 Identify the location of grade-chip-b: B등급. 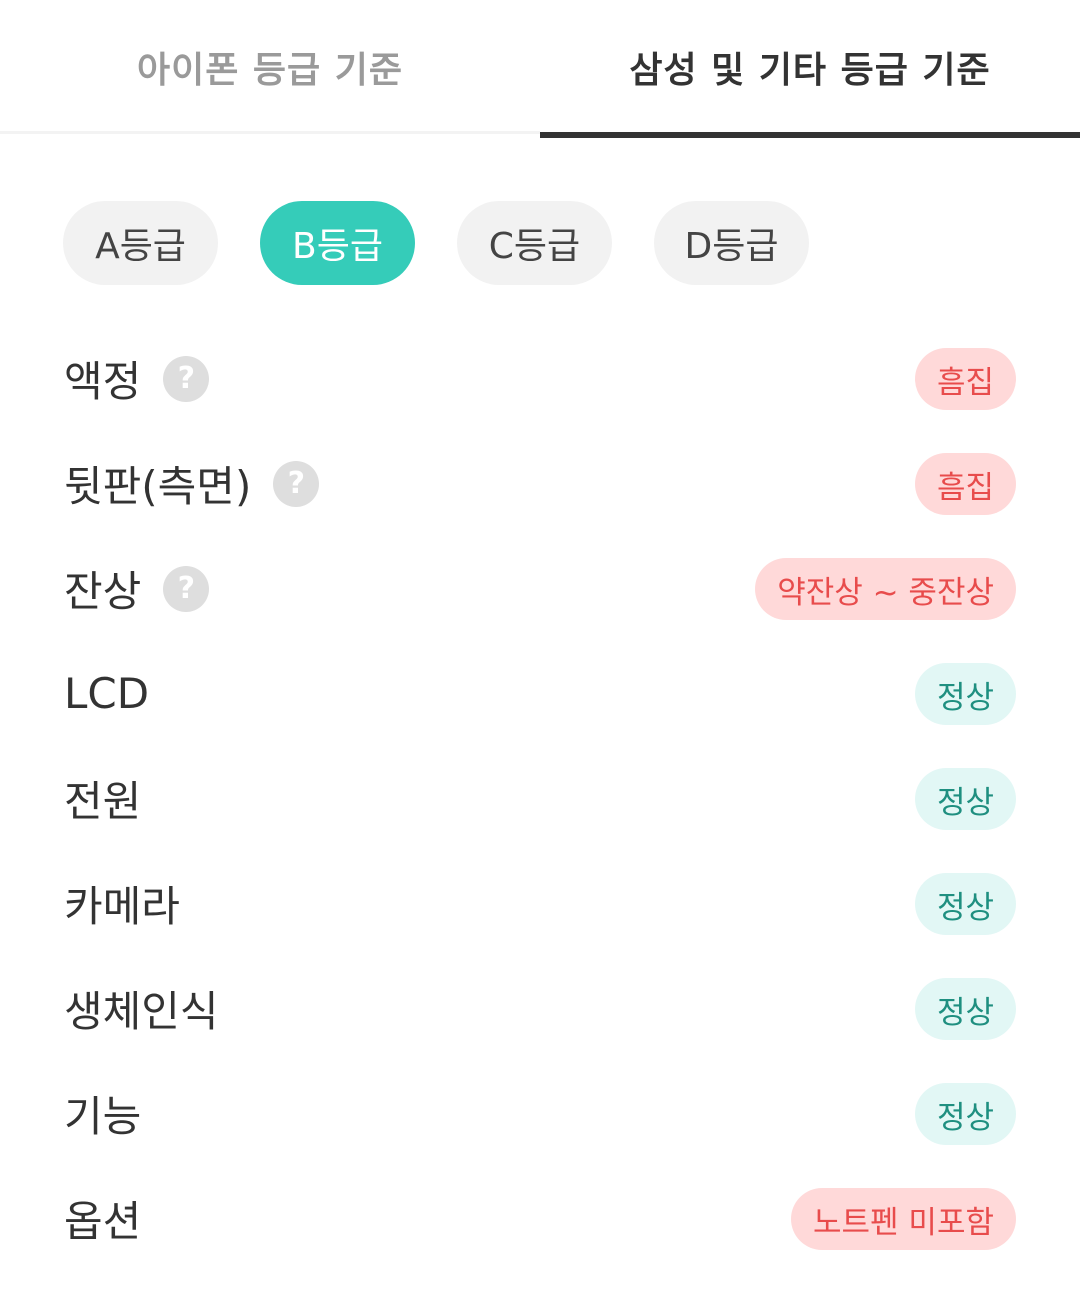
(337, 243).